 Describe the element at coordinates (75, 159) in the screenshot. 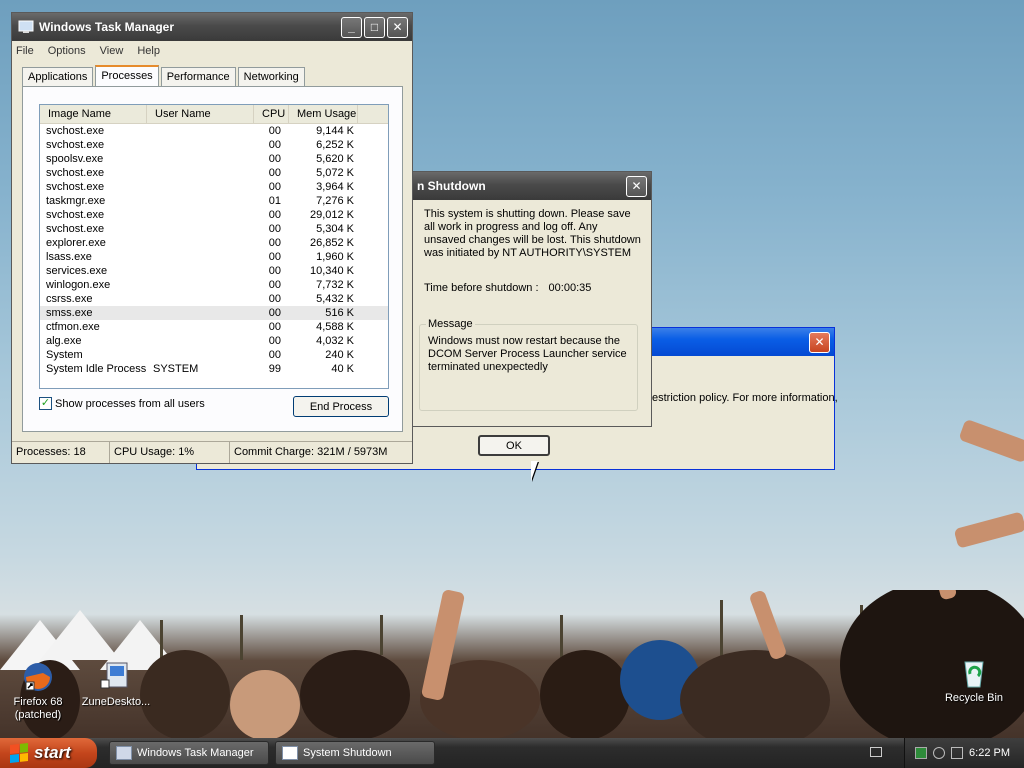

I see `process-name: spoolsv.exe` at that location.